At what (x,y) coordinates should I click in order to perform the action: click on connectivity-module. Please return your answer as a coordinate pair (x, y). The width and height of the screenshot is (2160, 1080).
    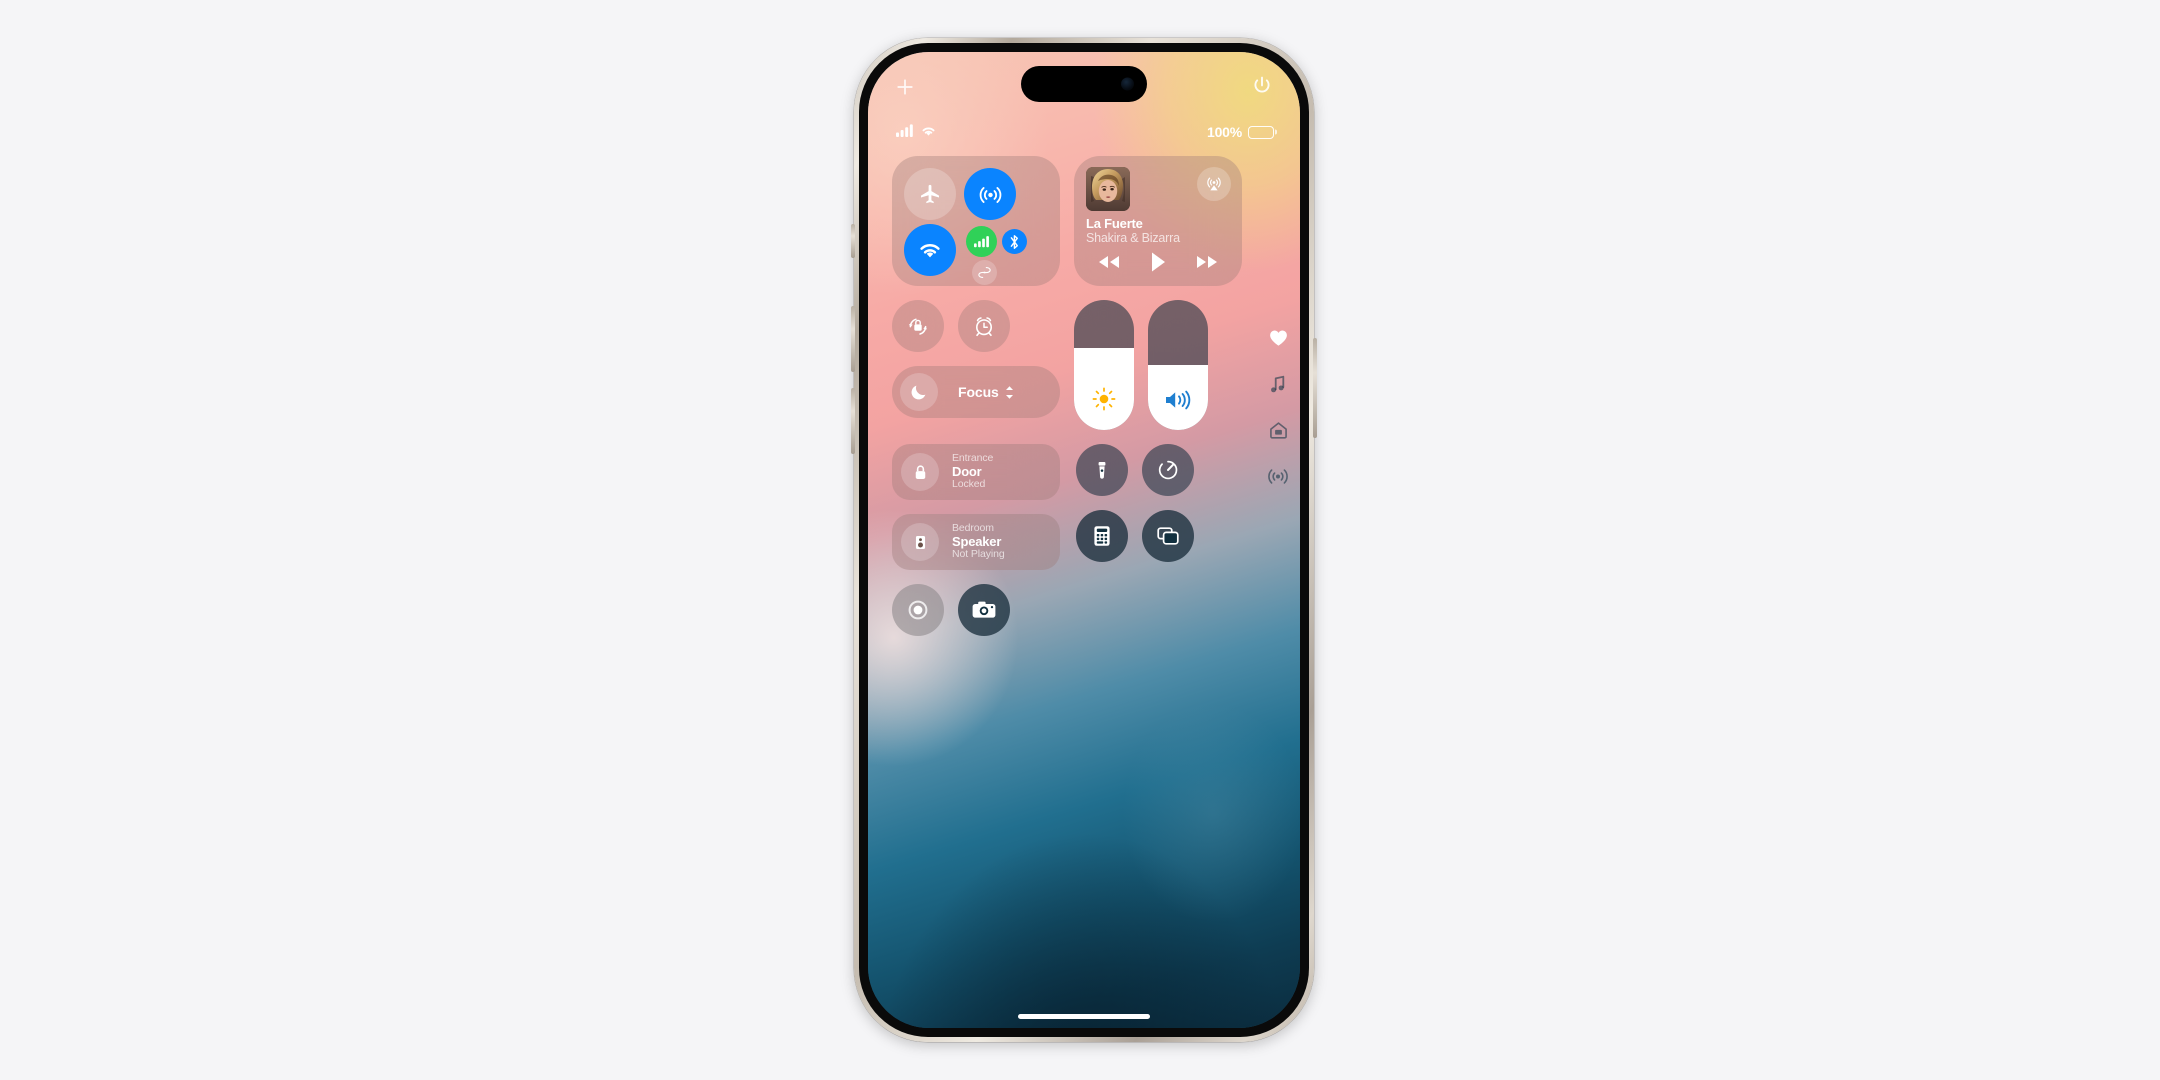
    Looking at the image, I should click on (976, 221).